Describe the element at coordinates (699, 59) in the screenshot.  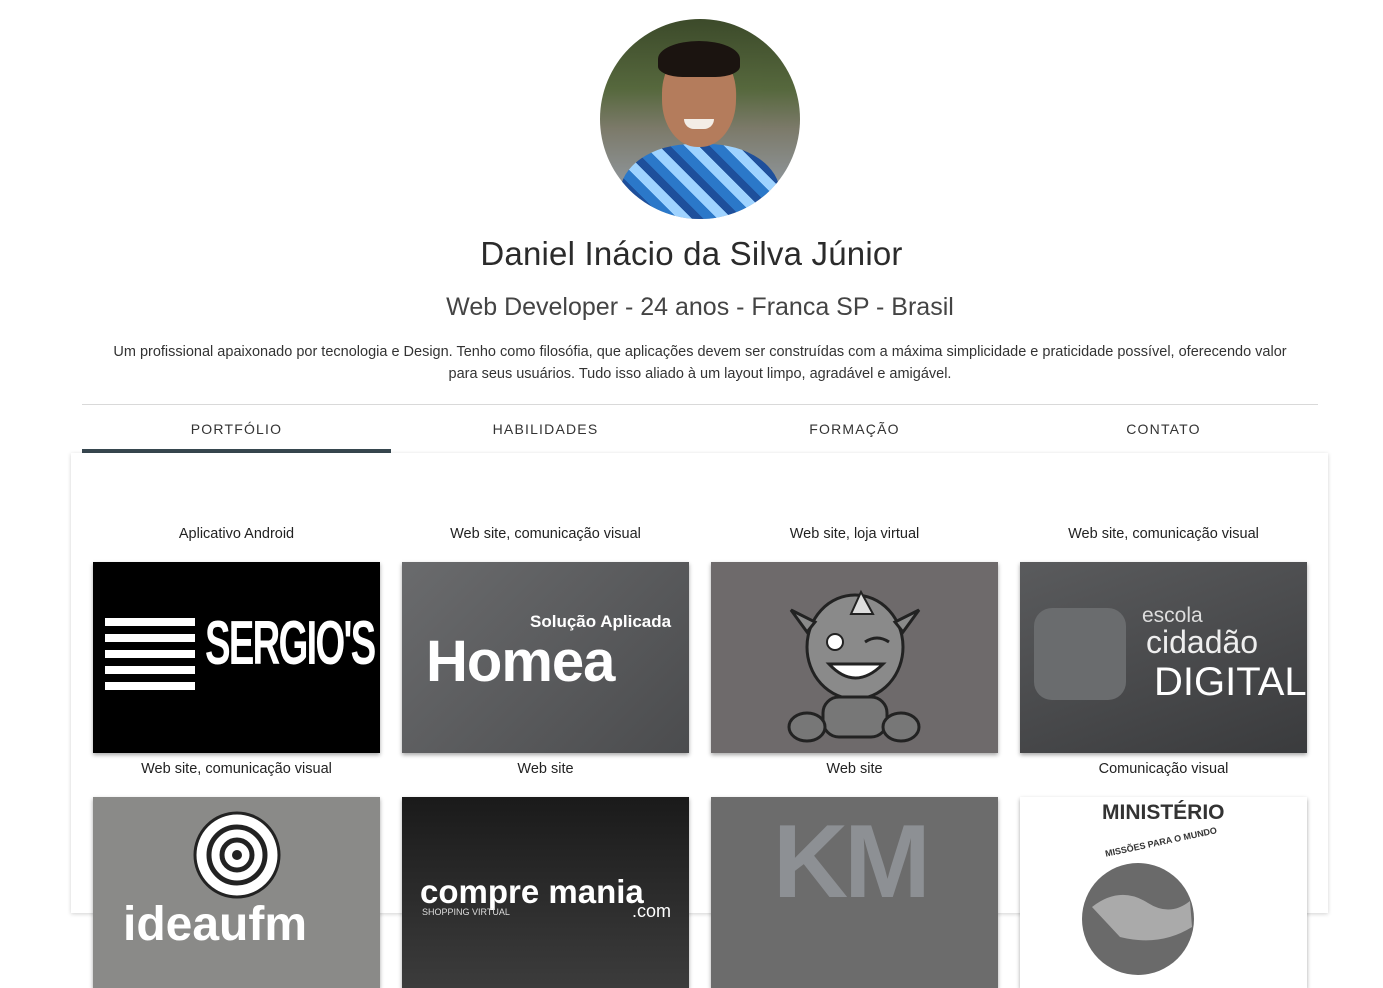
I see `avatar-hair` at that location.